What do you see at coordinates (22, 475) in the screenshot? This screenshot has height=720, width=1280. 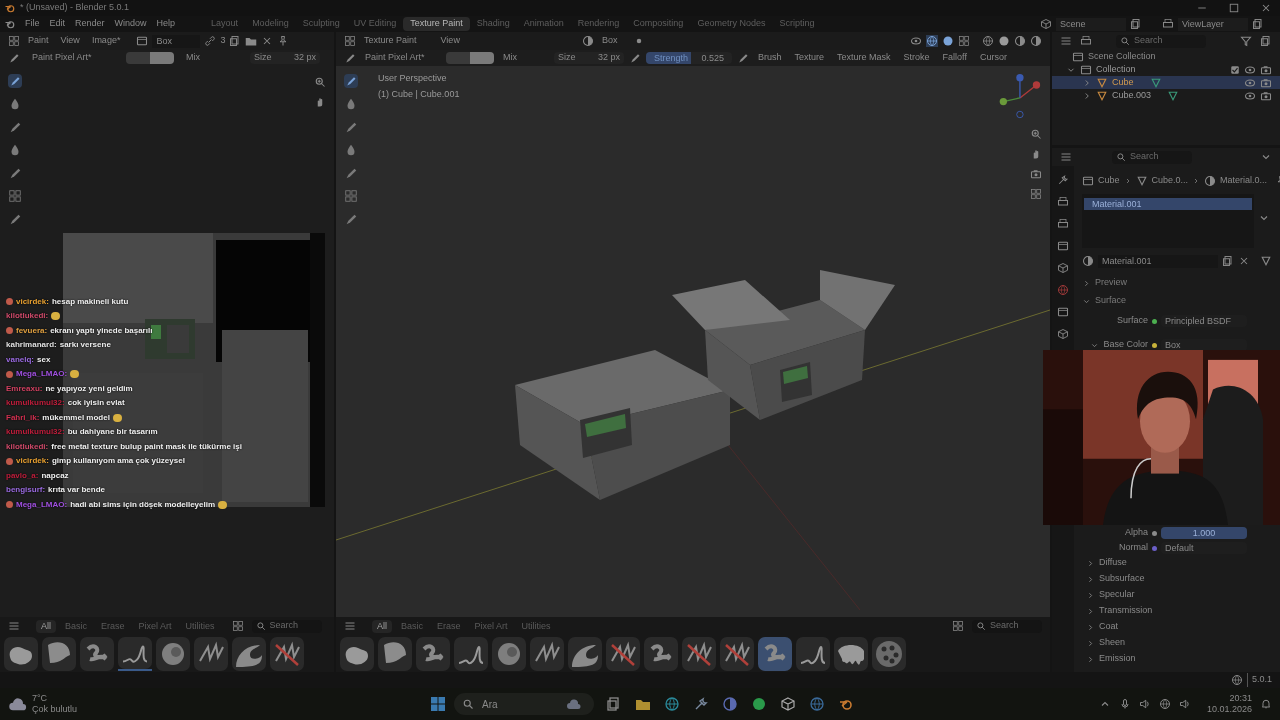 I see `chat-username: pavlo_a:` at bounding box center [22, 475].